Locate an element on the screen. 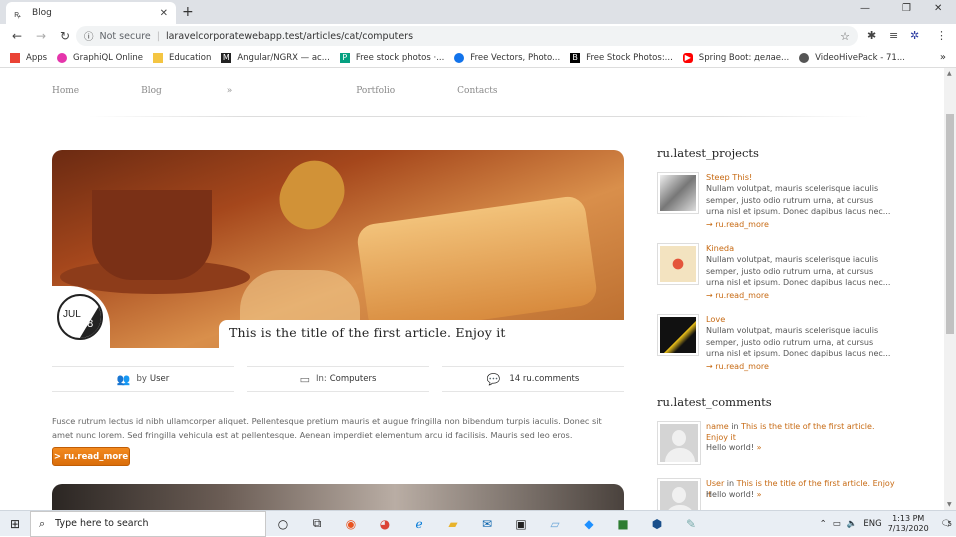  windows-start-icon: ⊞ is located at coordinates (15, 524).